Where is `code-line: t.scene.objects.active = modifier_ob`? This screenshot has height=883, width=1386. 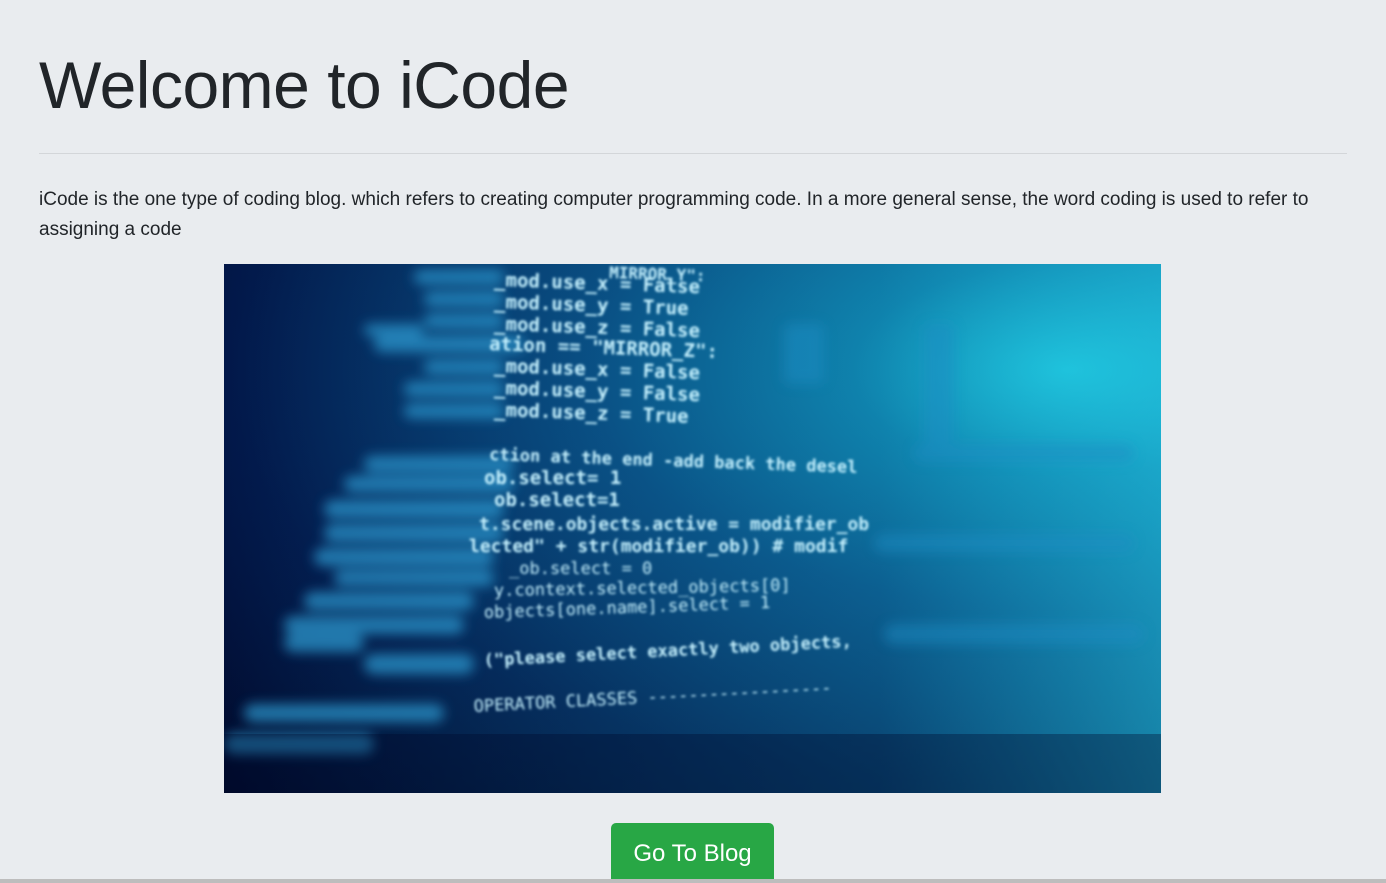
code-line: t.scene.objects.active = modifier_ob is located at coordinates (674, 524).